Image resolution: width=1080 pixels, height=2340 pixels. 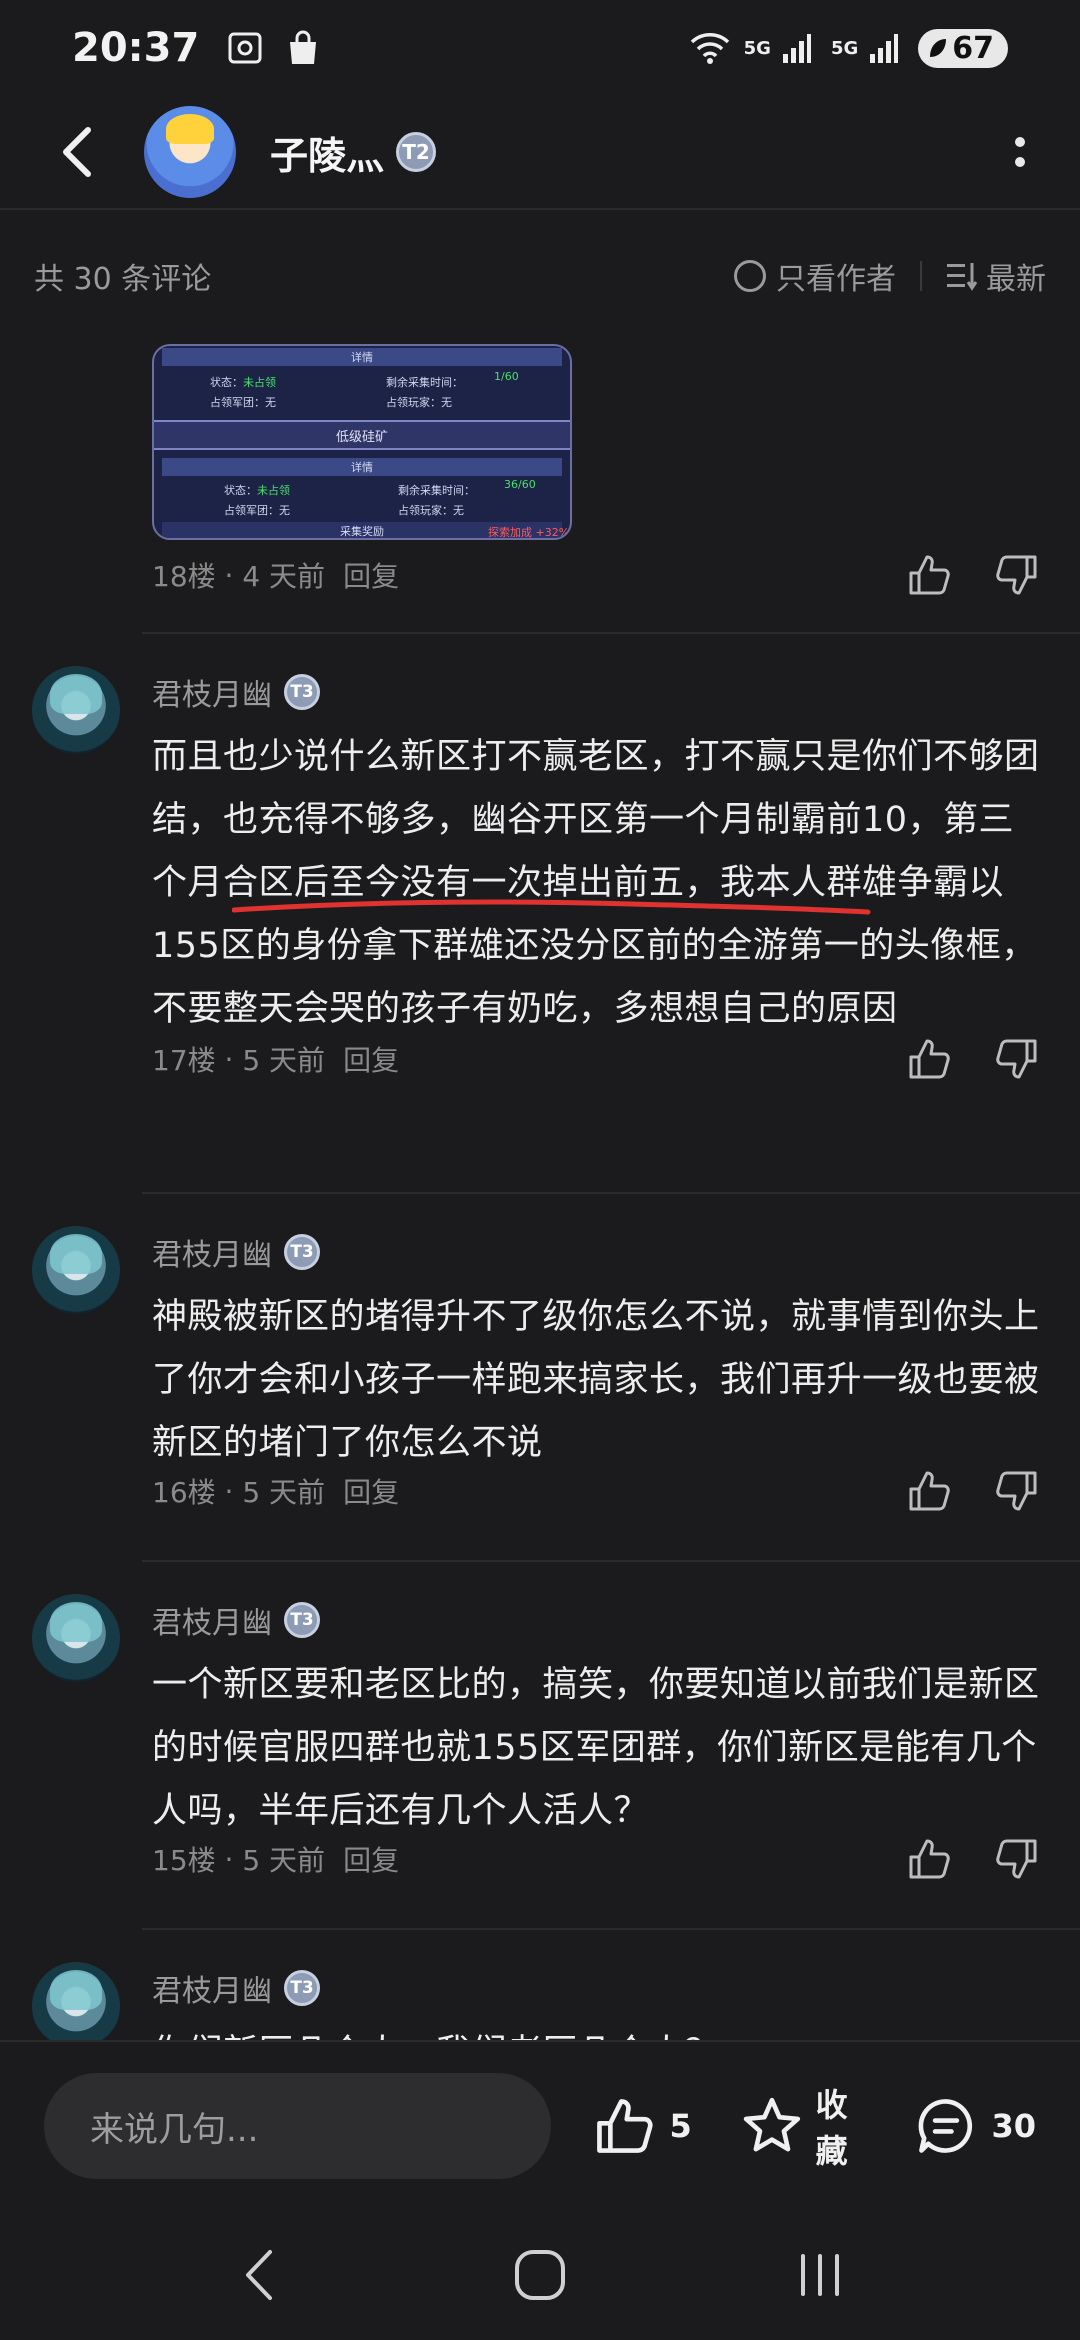 I want to click on thumbs-down-icon, so click(x=1016, y=1059).